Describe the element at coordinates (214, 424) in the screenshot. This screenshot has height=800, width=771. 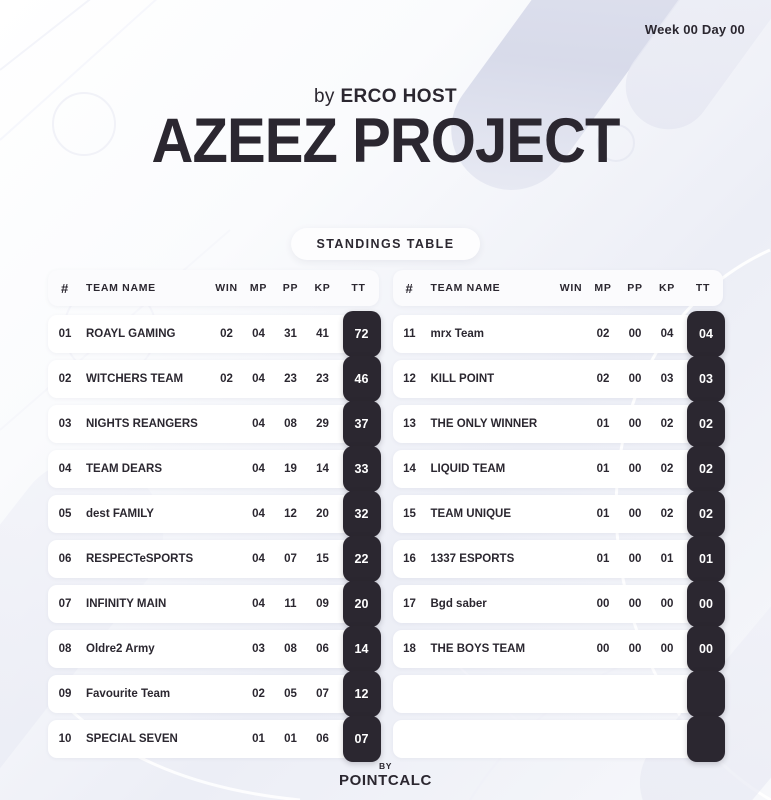
I see `table-row: 03 NIGHTS REANGERS 04 08 29 37` at that location.